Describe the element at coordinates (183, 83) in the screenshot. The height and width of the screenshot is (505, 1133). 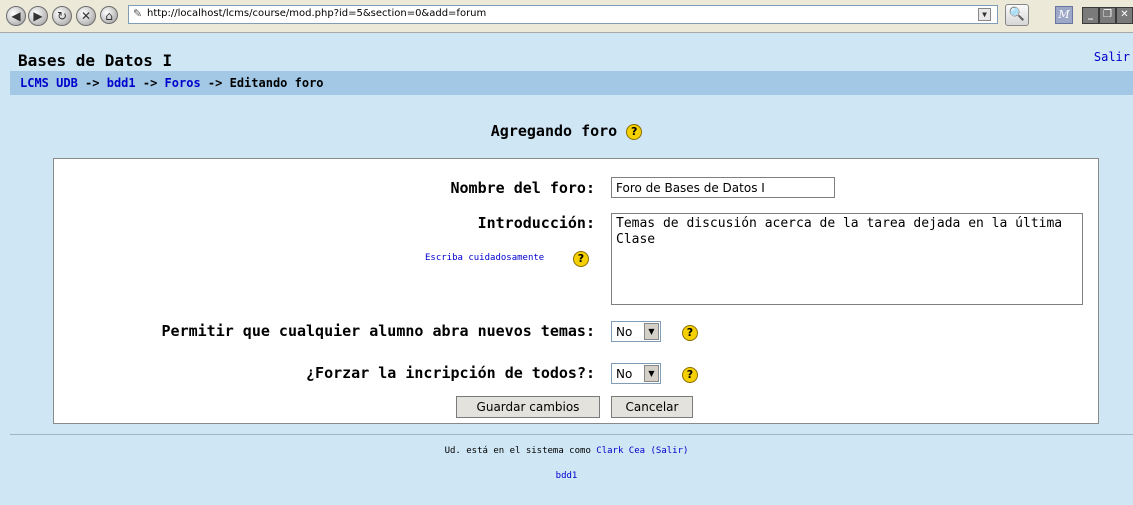
I see `breadcrumb-forums: Foros` at that location.